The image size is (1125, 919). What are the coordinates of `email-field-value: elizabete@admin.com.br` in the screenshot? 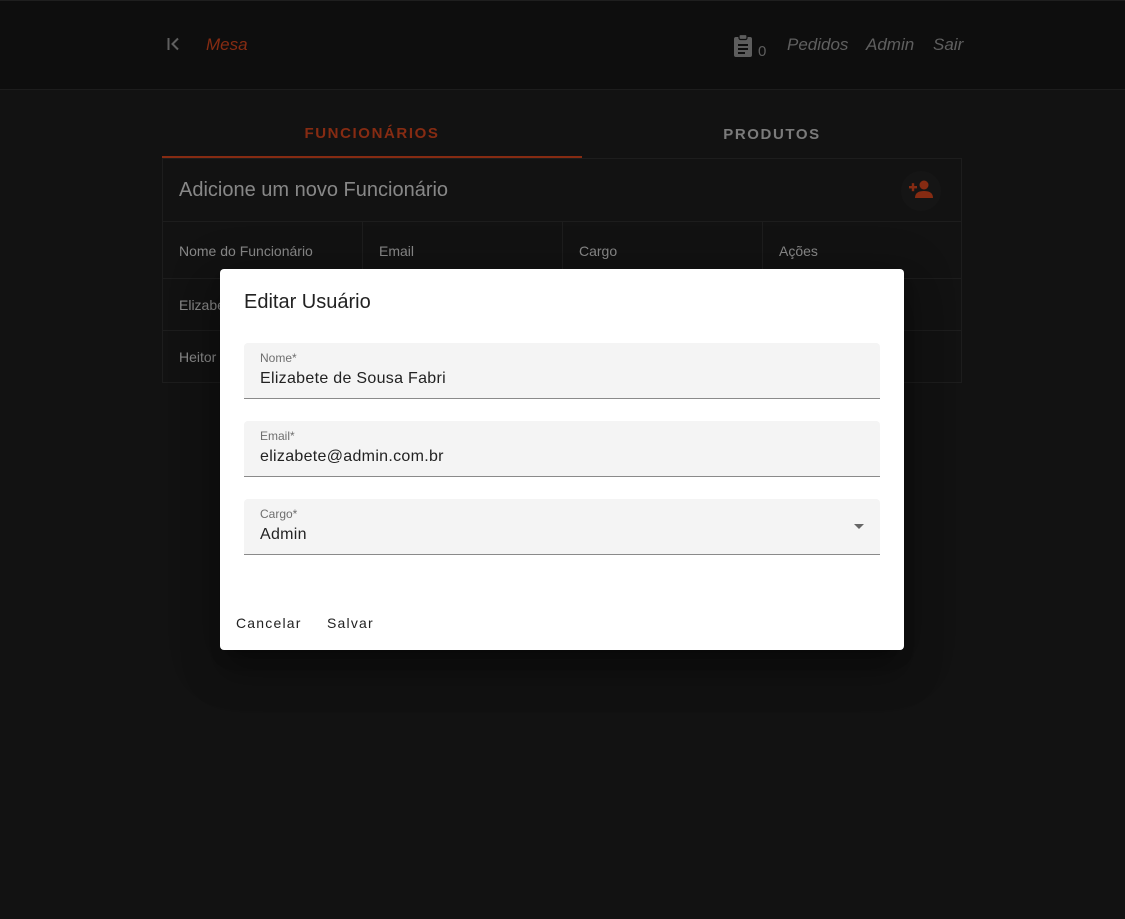 It's located at (352, 456).